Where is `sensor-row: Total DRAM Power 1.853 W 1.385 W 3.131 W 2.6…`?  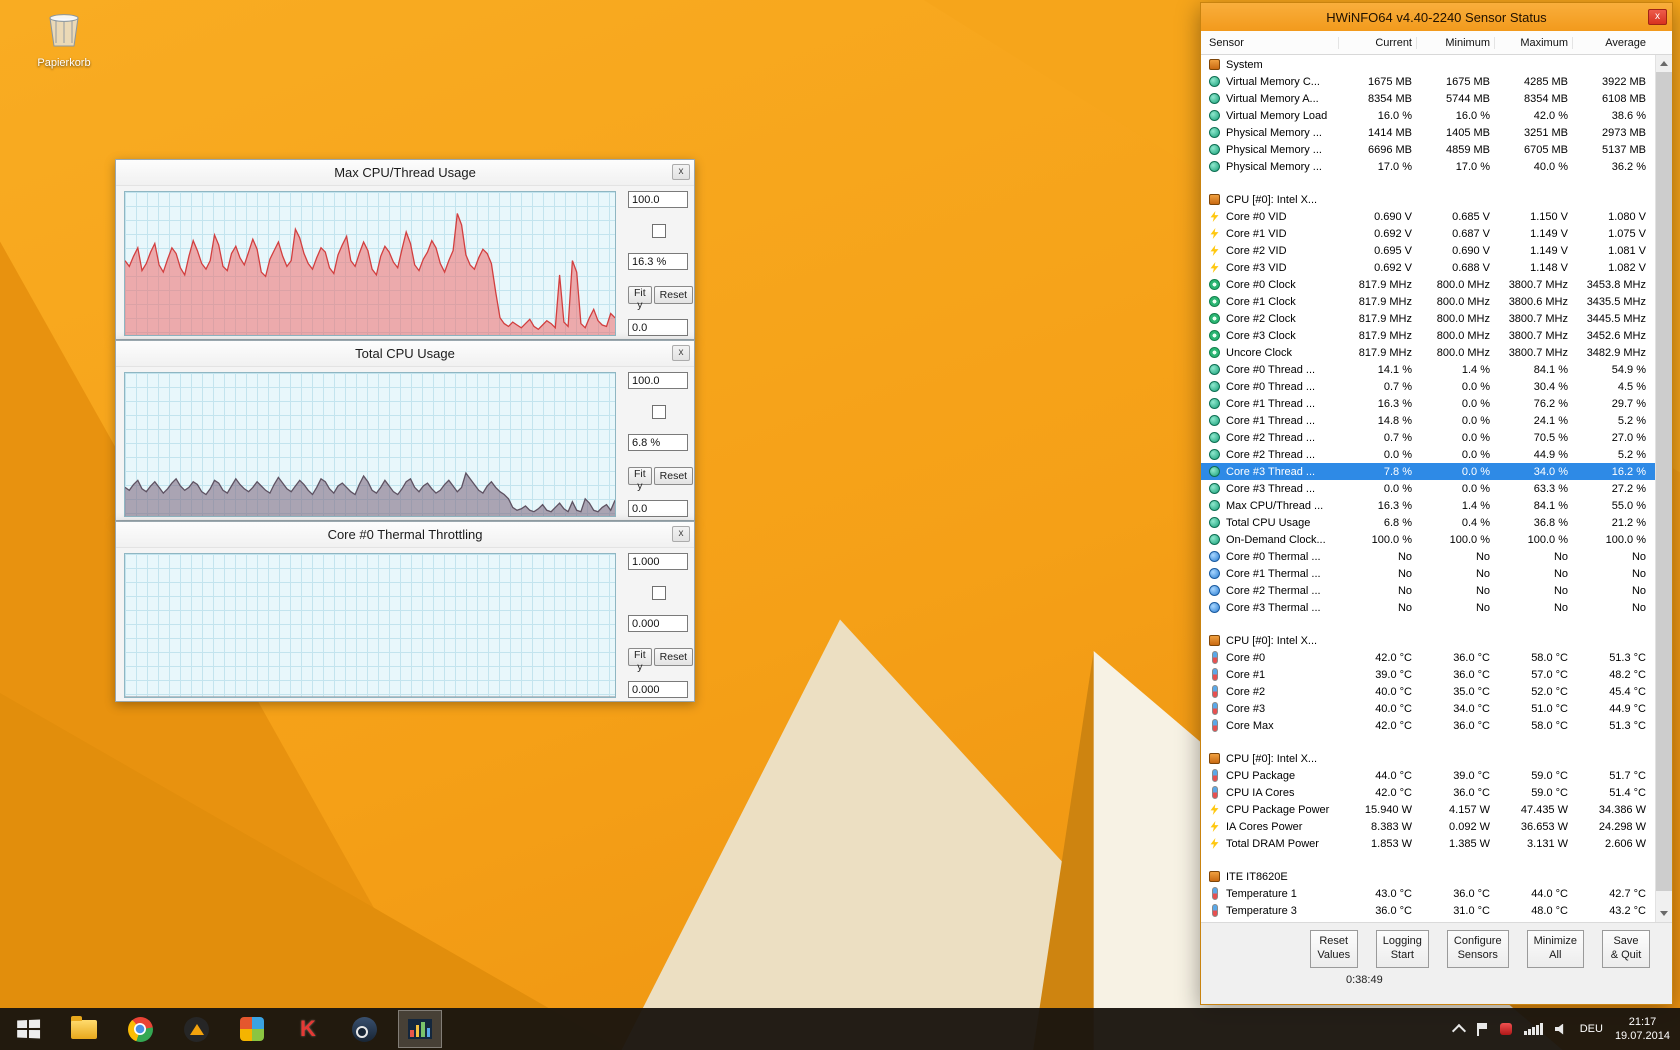
sensor-row: Total DRAM Power 1.853 W 1.385 W 3.131 W 2.6… is located at coordinates (1429, 843).